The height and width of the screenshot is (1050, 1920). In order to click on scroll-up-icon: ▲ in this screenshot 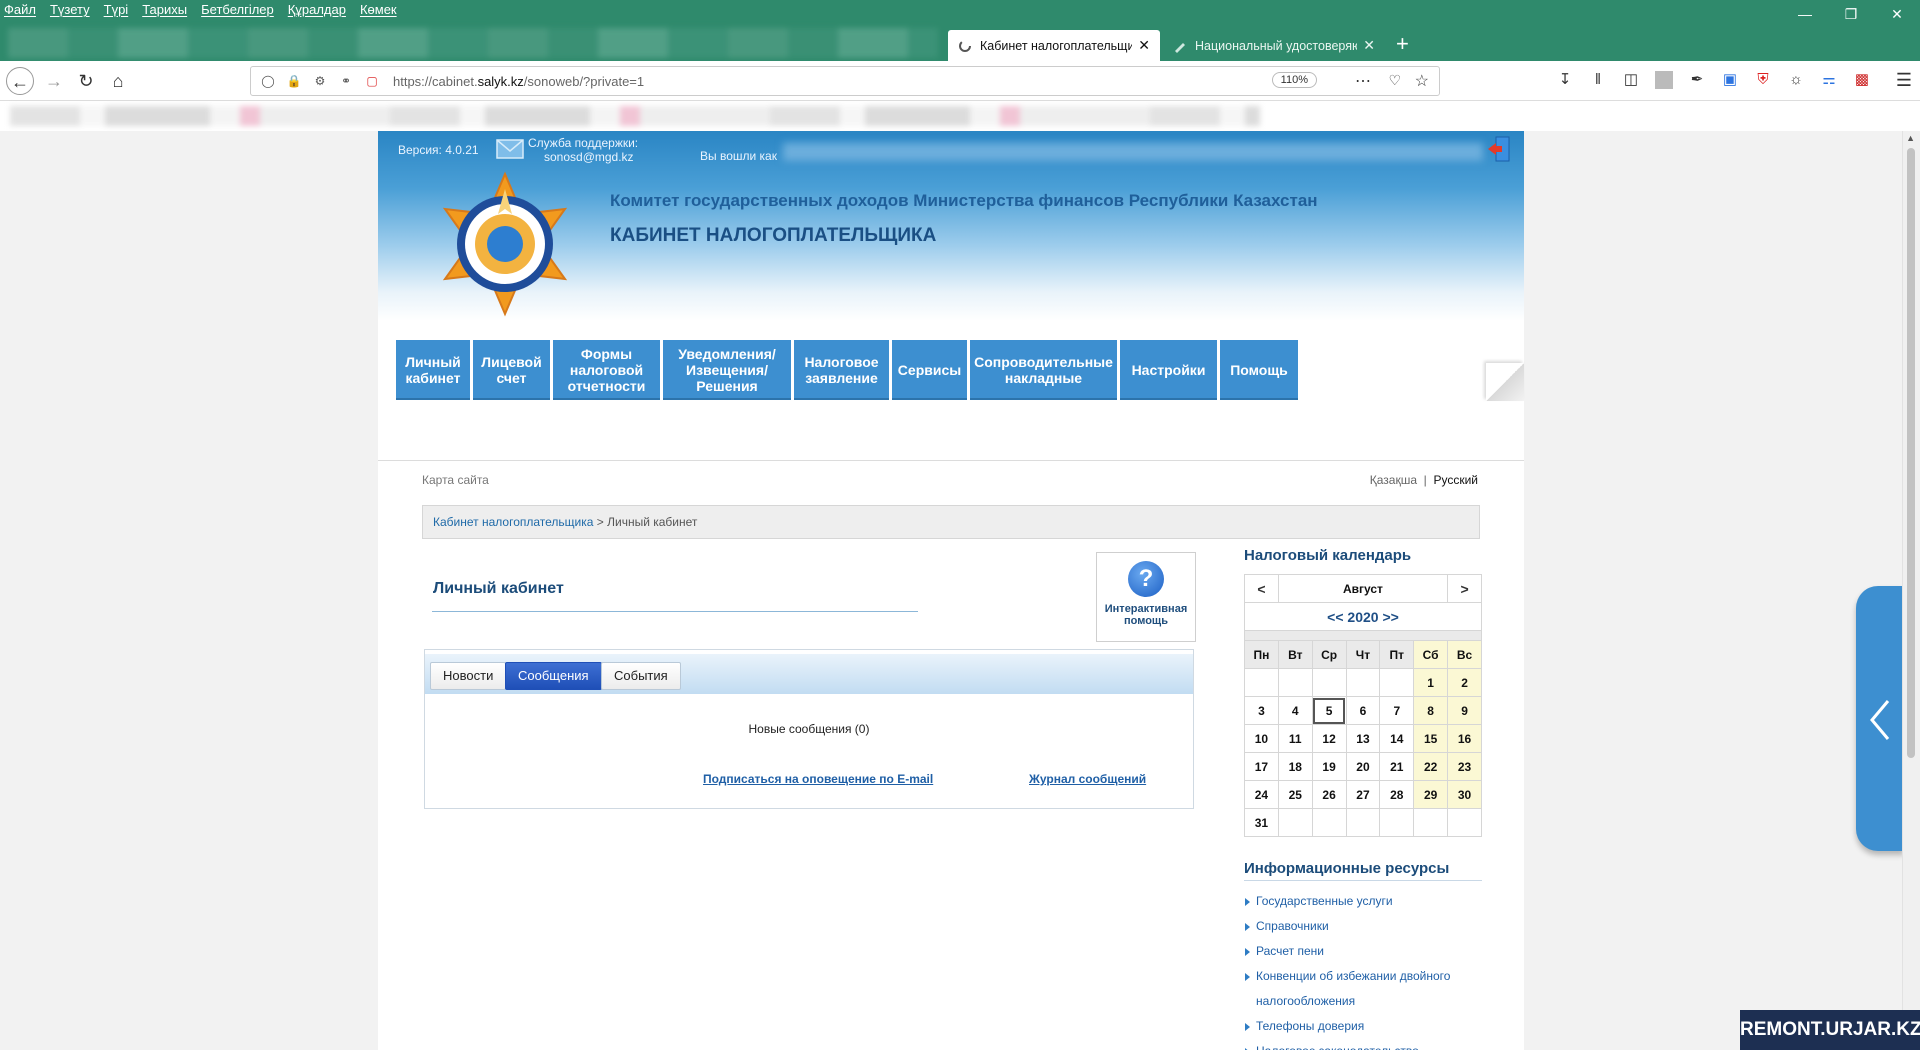, I will do `click(1910, 138)`.